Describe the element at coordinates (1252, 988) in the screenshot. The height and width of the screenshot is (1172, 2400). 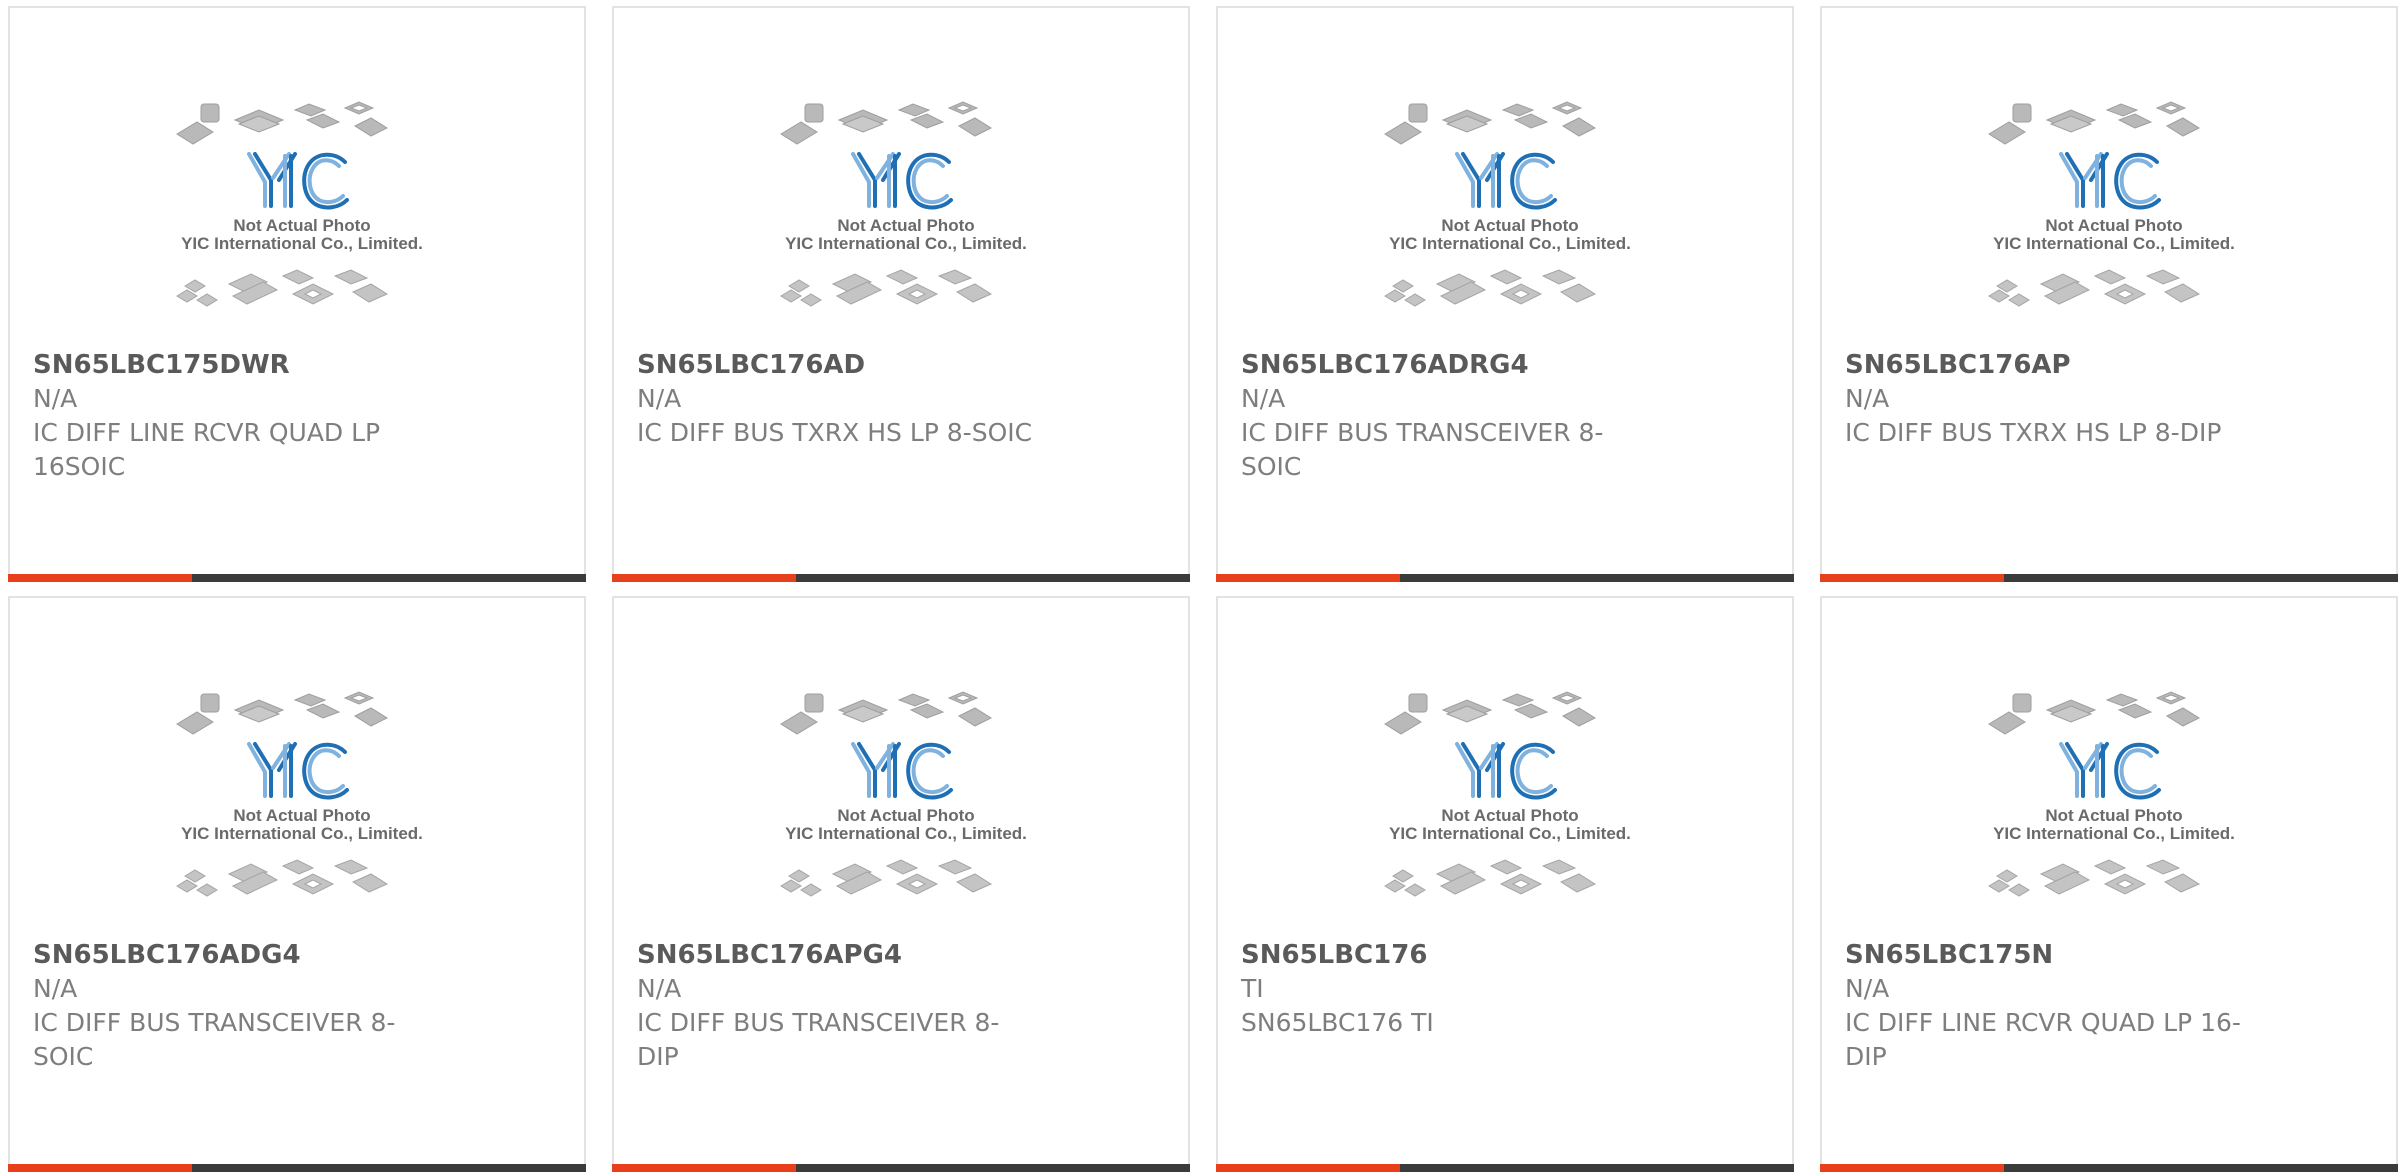
I see `product-manufacturer: TI` at that location.